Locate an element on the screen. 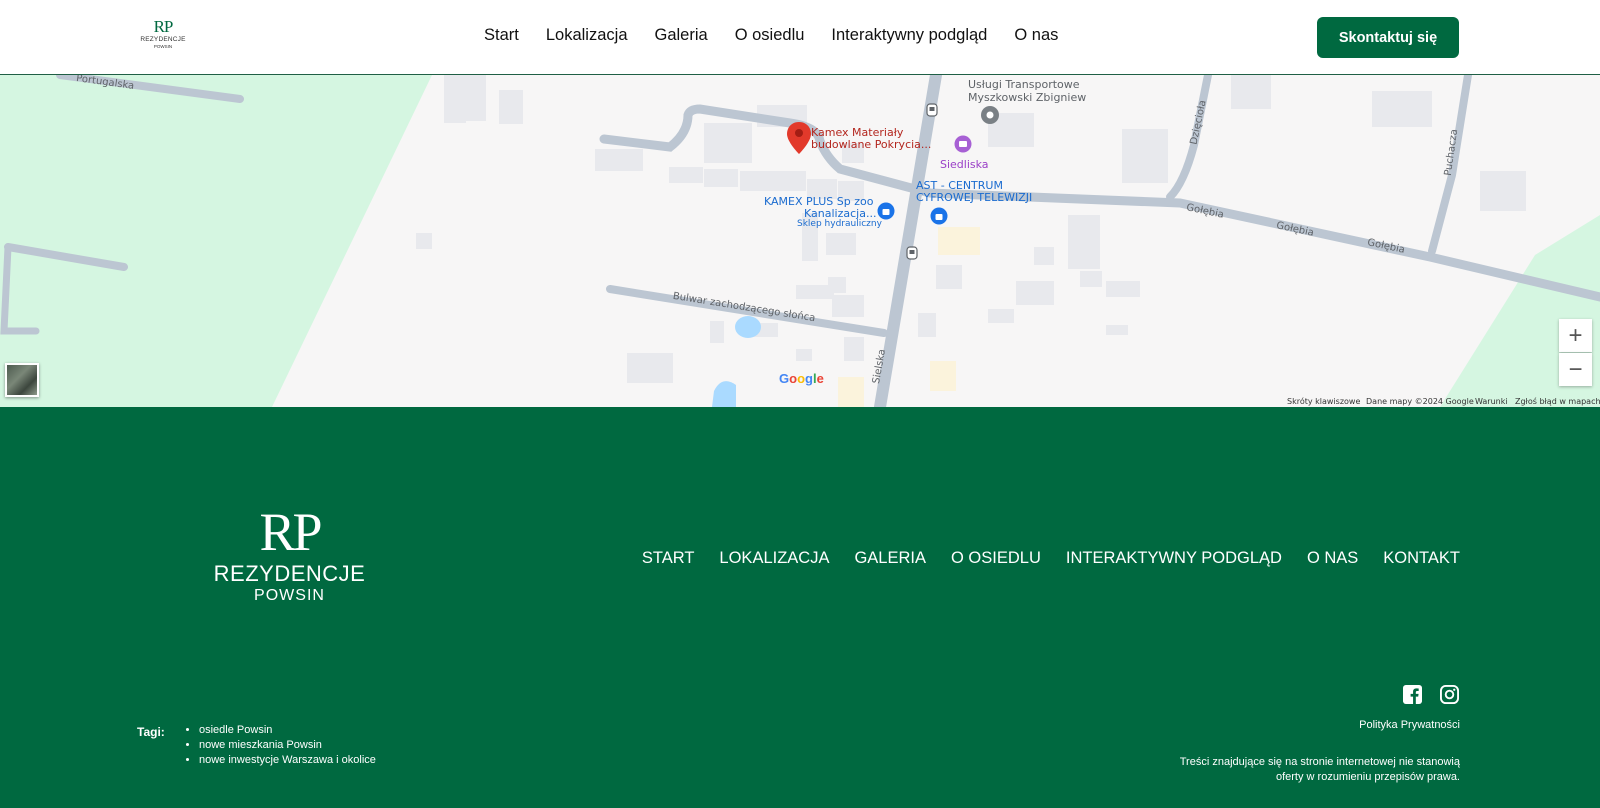 This screenshot has height=808, width=1600. tags-label: Tagi: is located at coordinates (151, 732).